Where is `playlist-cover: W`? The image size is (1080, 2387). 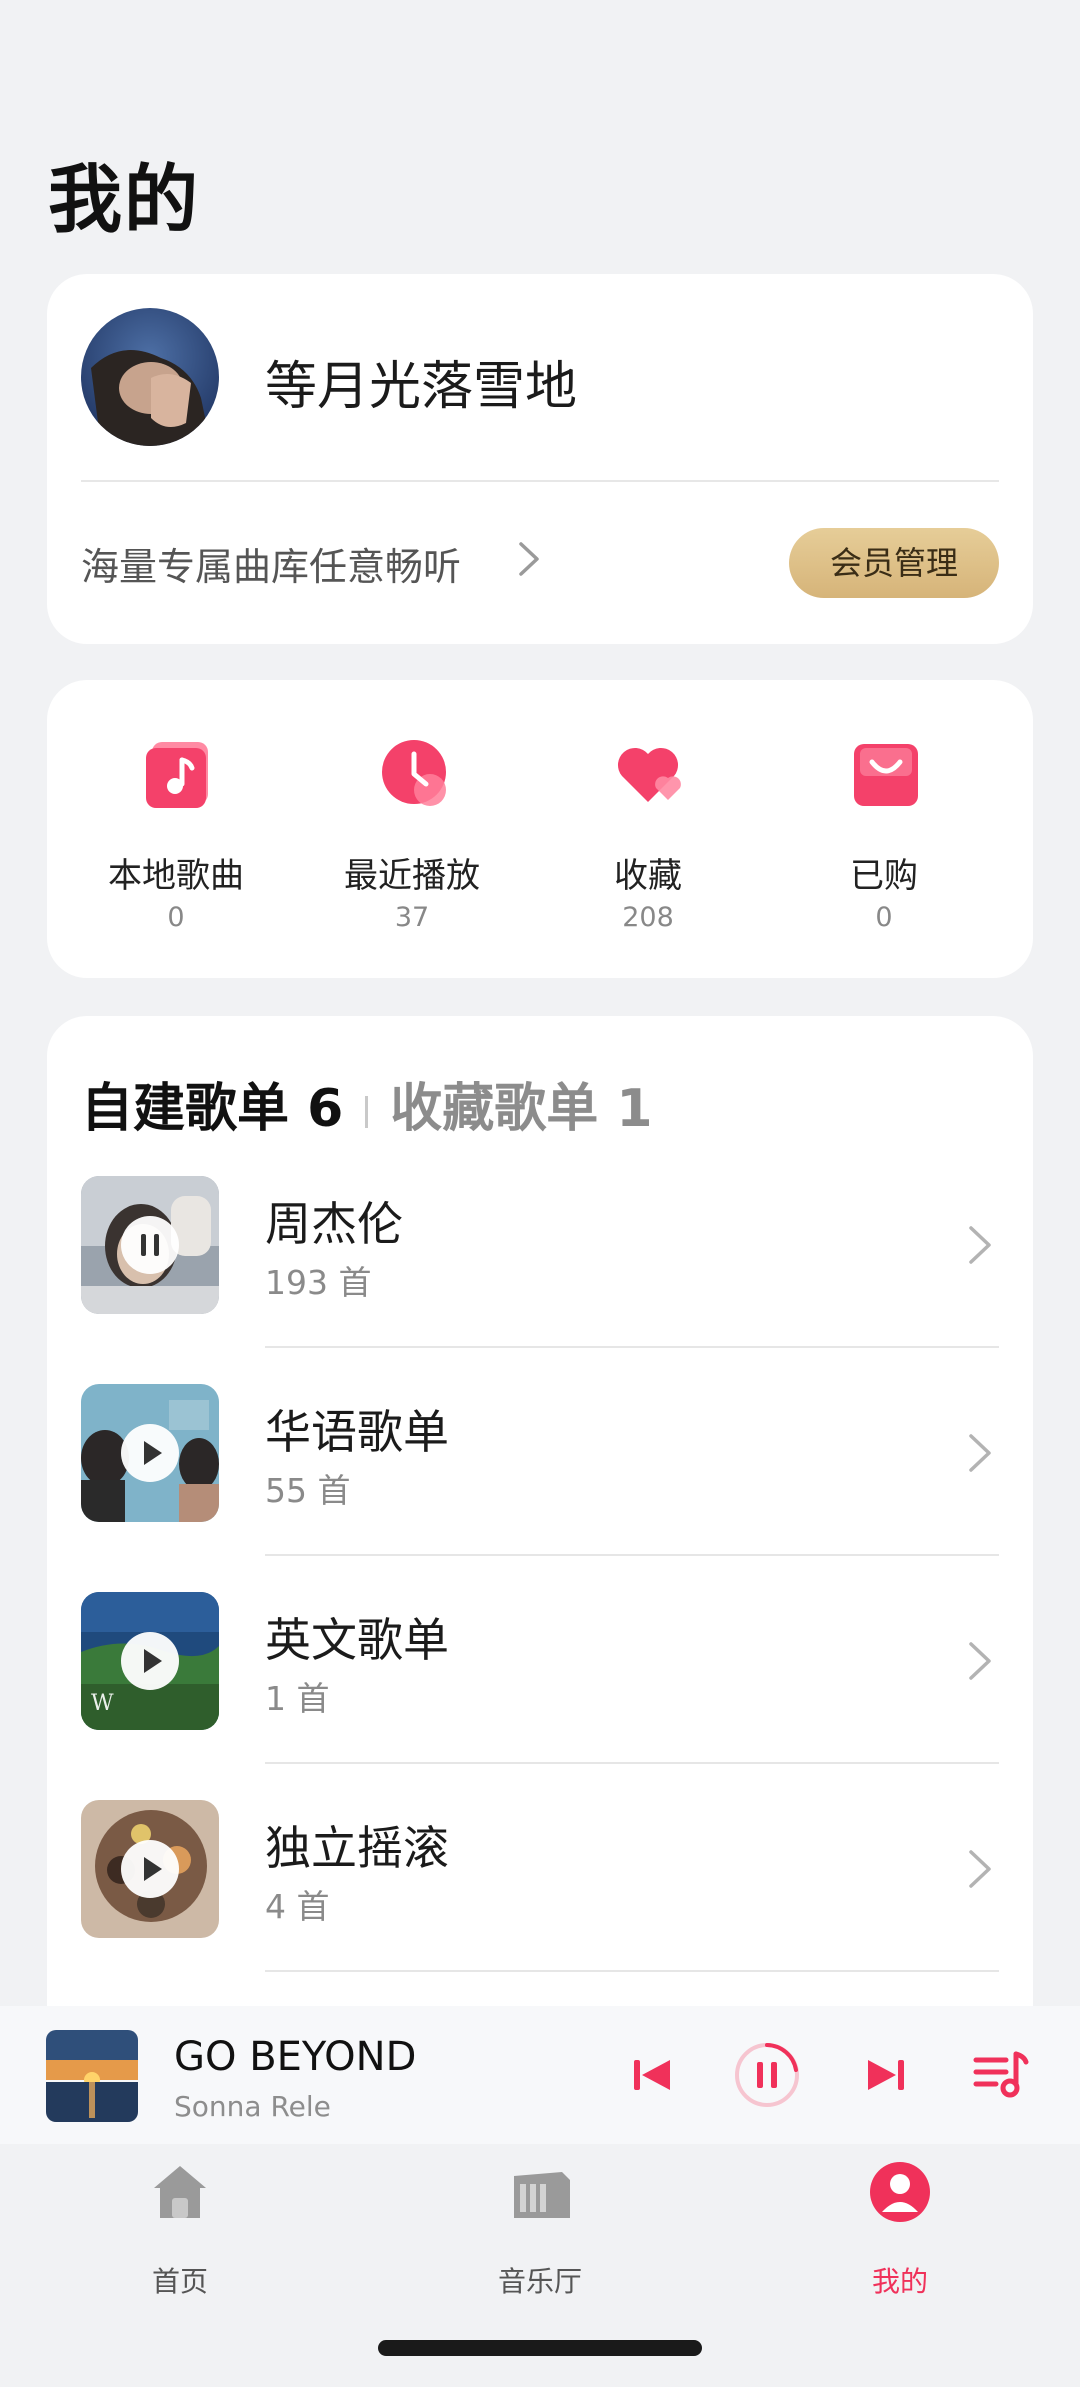 playlist-cover: W is located at coordinates (150, 1661).